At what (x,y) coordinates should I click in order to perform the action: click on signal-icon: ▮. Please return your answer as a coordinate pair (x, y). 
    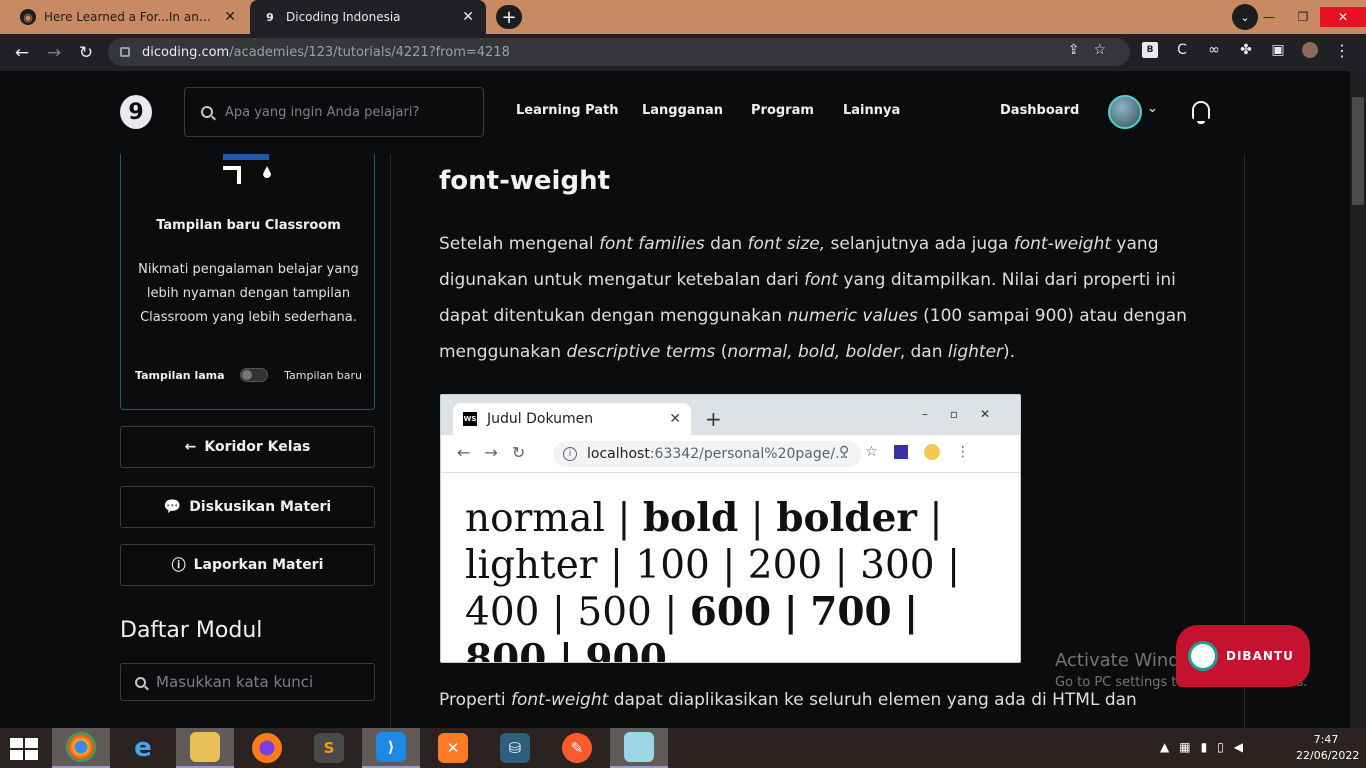
    Looking at the image, I should click on (1209, 747).